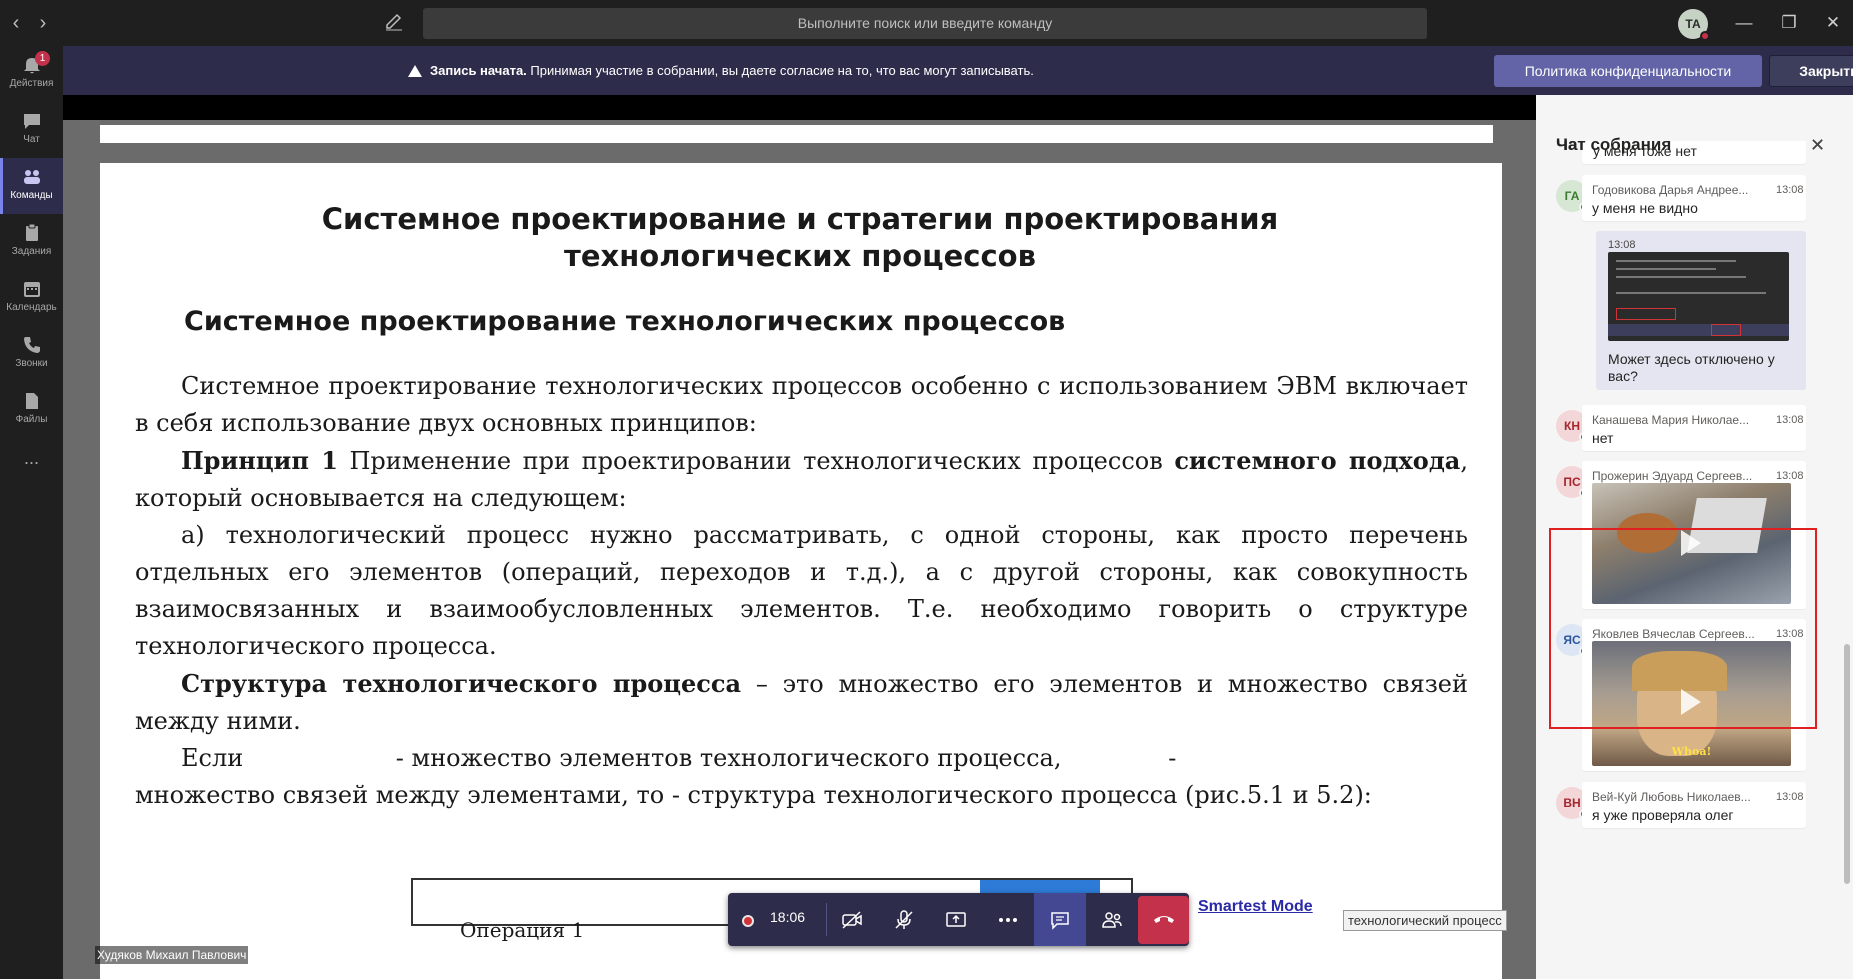  Describe the element at coordinates (31, 354) in the screenshot. I see `rail-item-calls: Звонки` at that location.